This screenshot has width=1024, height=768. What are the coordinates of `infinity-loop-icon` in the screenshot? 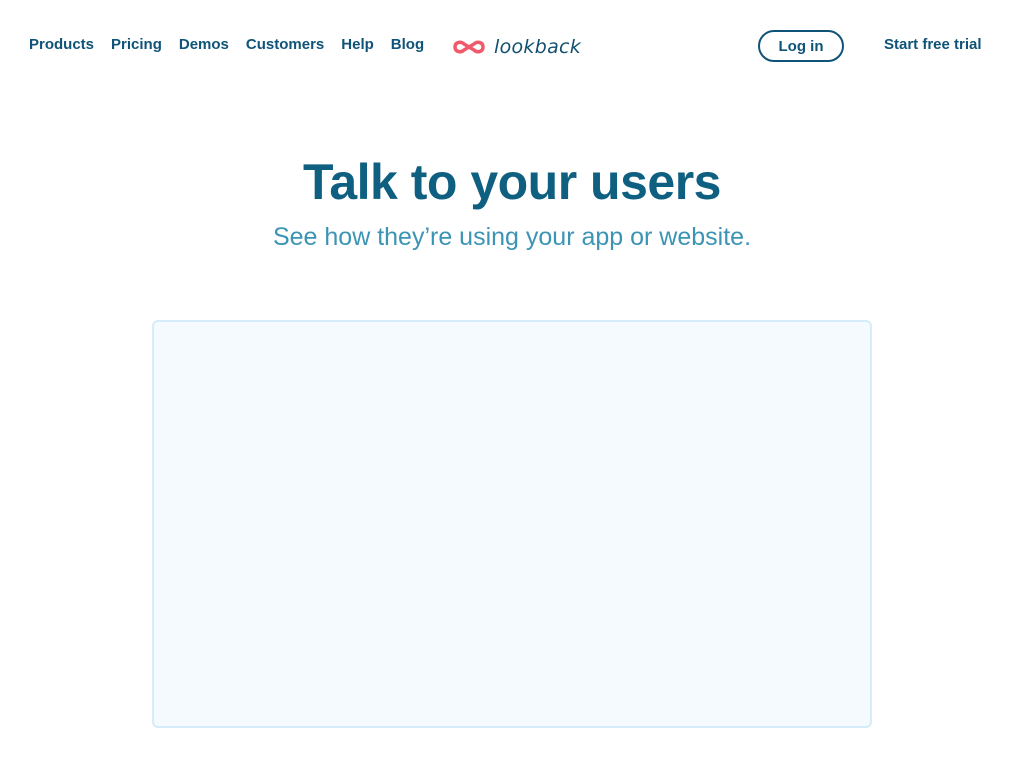 It's located at (469, 47).